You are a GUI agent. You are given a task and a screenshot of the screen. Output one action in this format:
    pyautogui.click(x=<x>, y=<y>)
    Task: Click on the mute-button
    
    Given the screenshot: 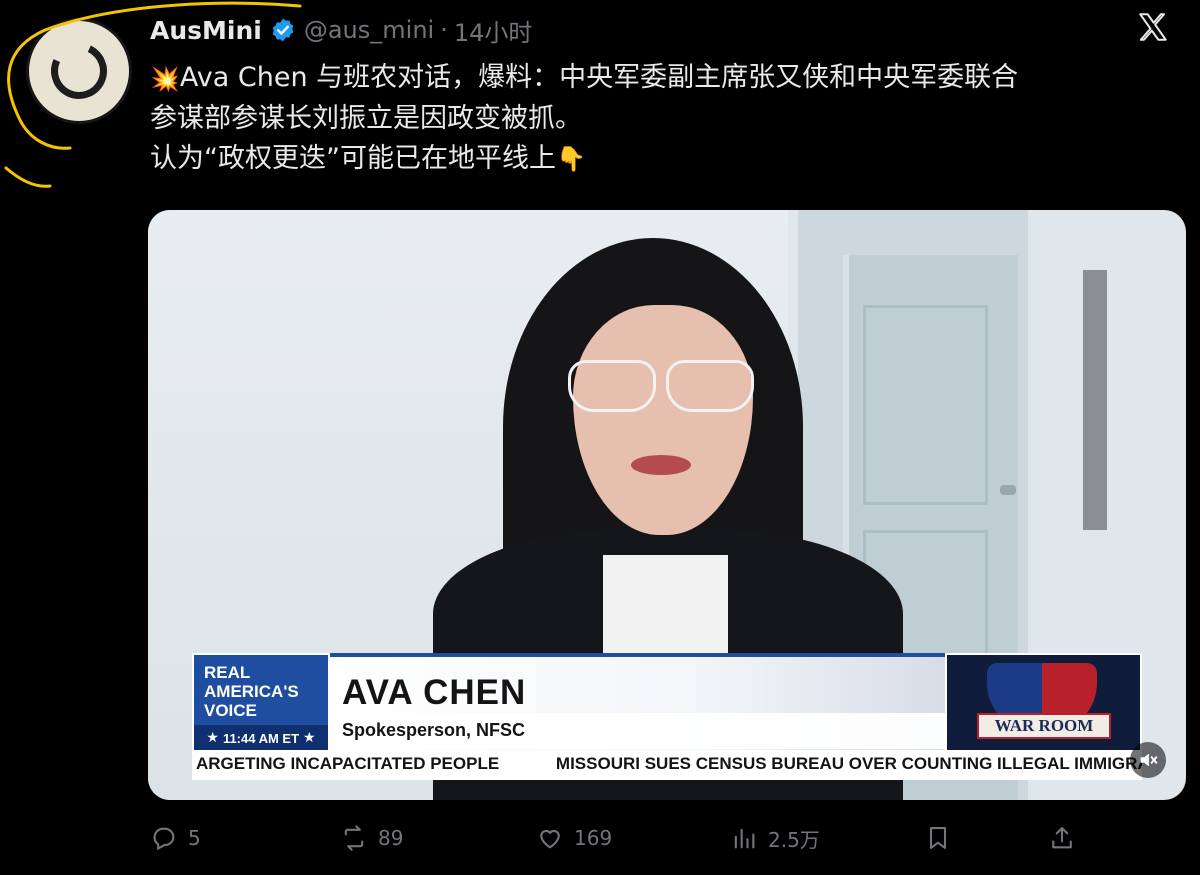 What is the action you would take?
    pyautogui.click(x=1148, y=760)
    